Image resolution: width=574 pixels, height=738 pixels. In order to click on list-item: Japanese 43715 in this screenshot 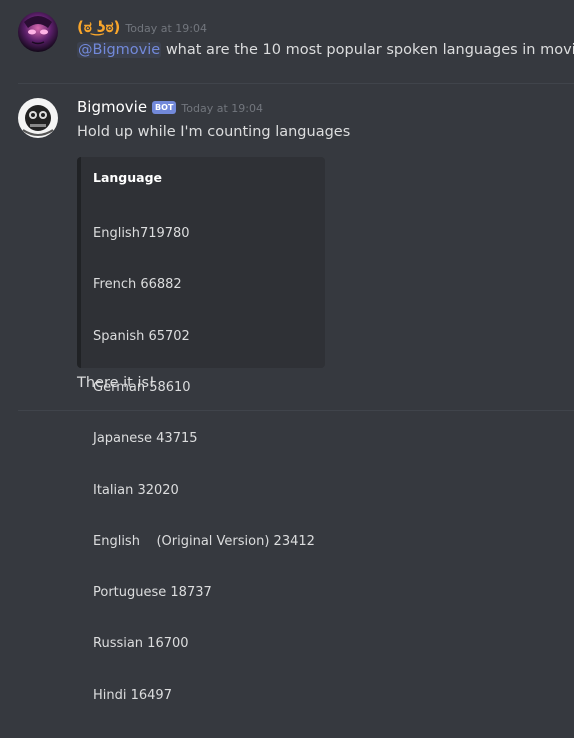, I will do `click(145, 439)`.